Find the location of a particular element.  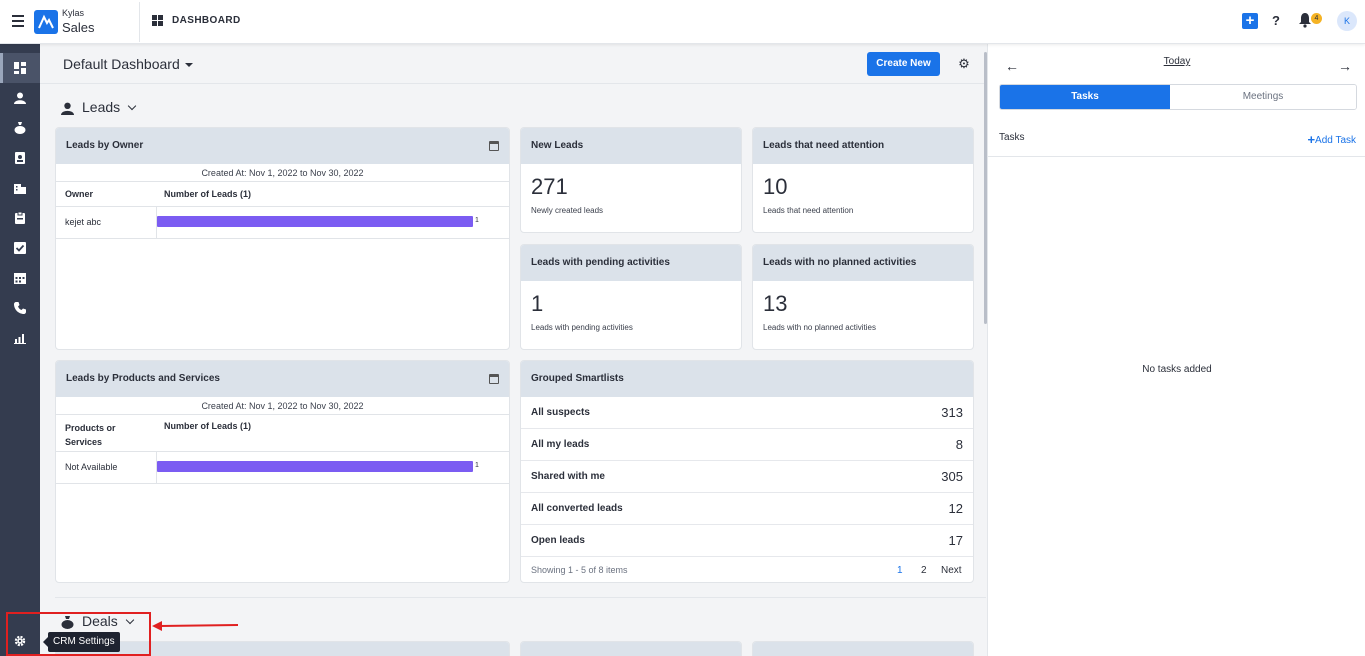

nav-dashboard is located at coordinates (20, 68).